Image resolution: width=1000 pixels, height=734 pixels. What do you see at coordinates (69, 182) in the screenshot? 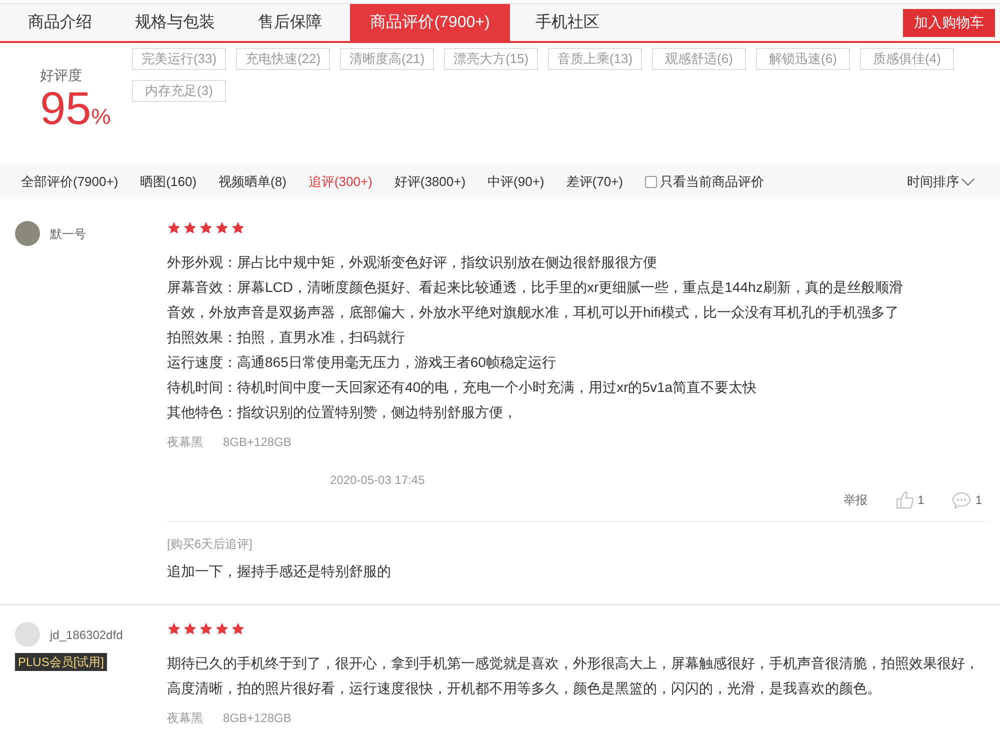
I see `filter-tab: 全部评价(7900+)` at bounding box center [69, 182].